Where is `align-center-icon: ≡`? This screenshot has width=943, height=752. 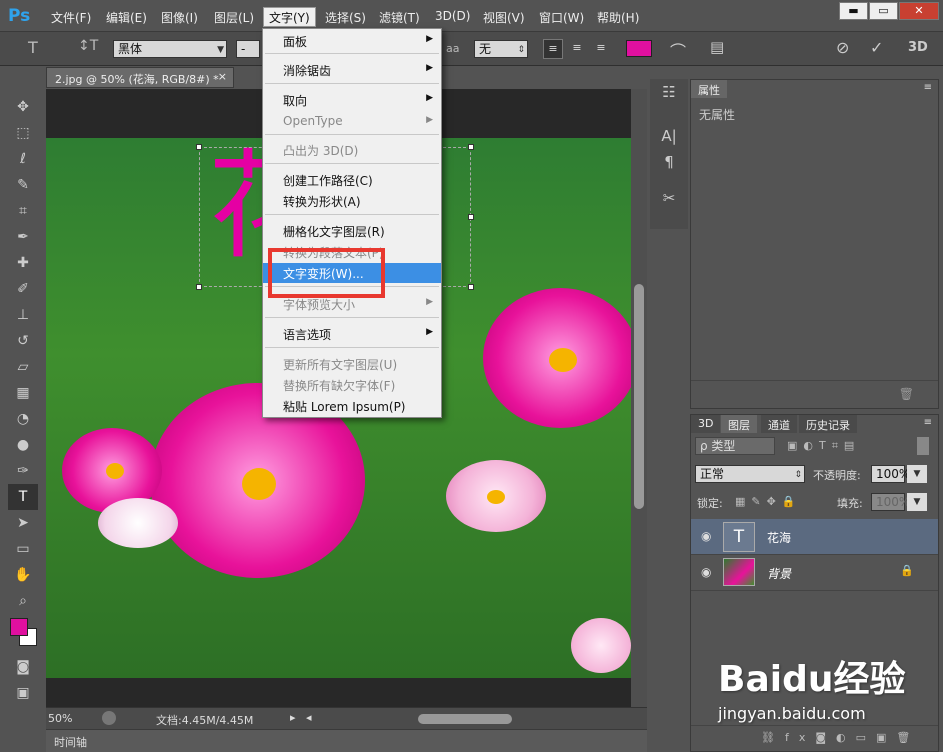
align-center-icon: ≡ is located at coordinates (577, 49).